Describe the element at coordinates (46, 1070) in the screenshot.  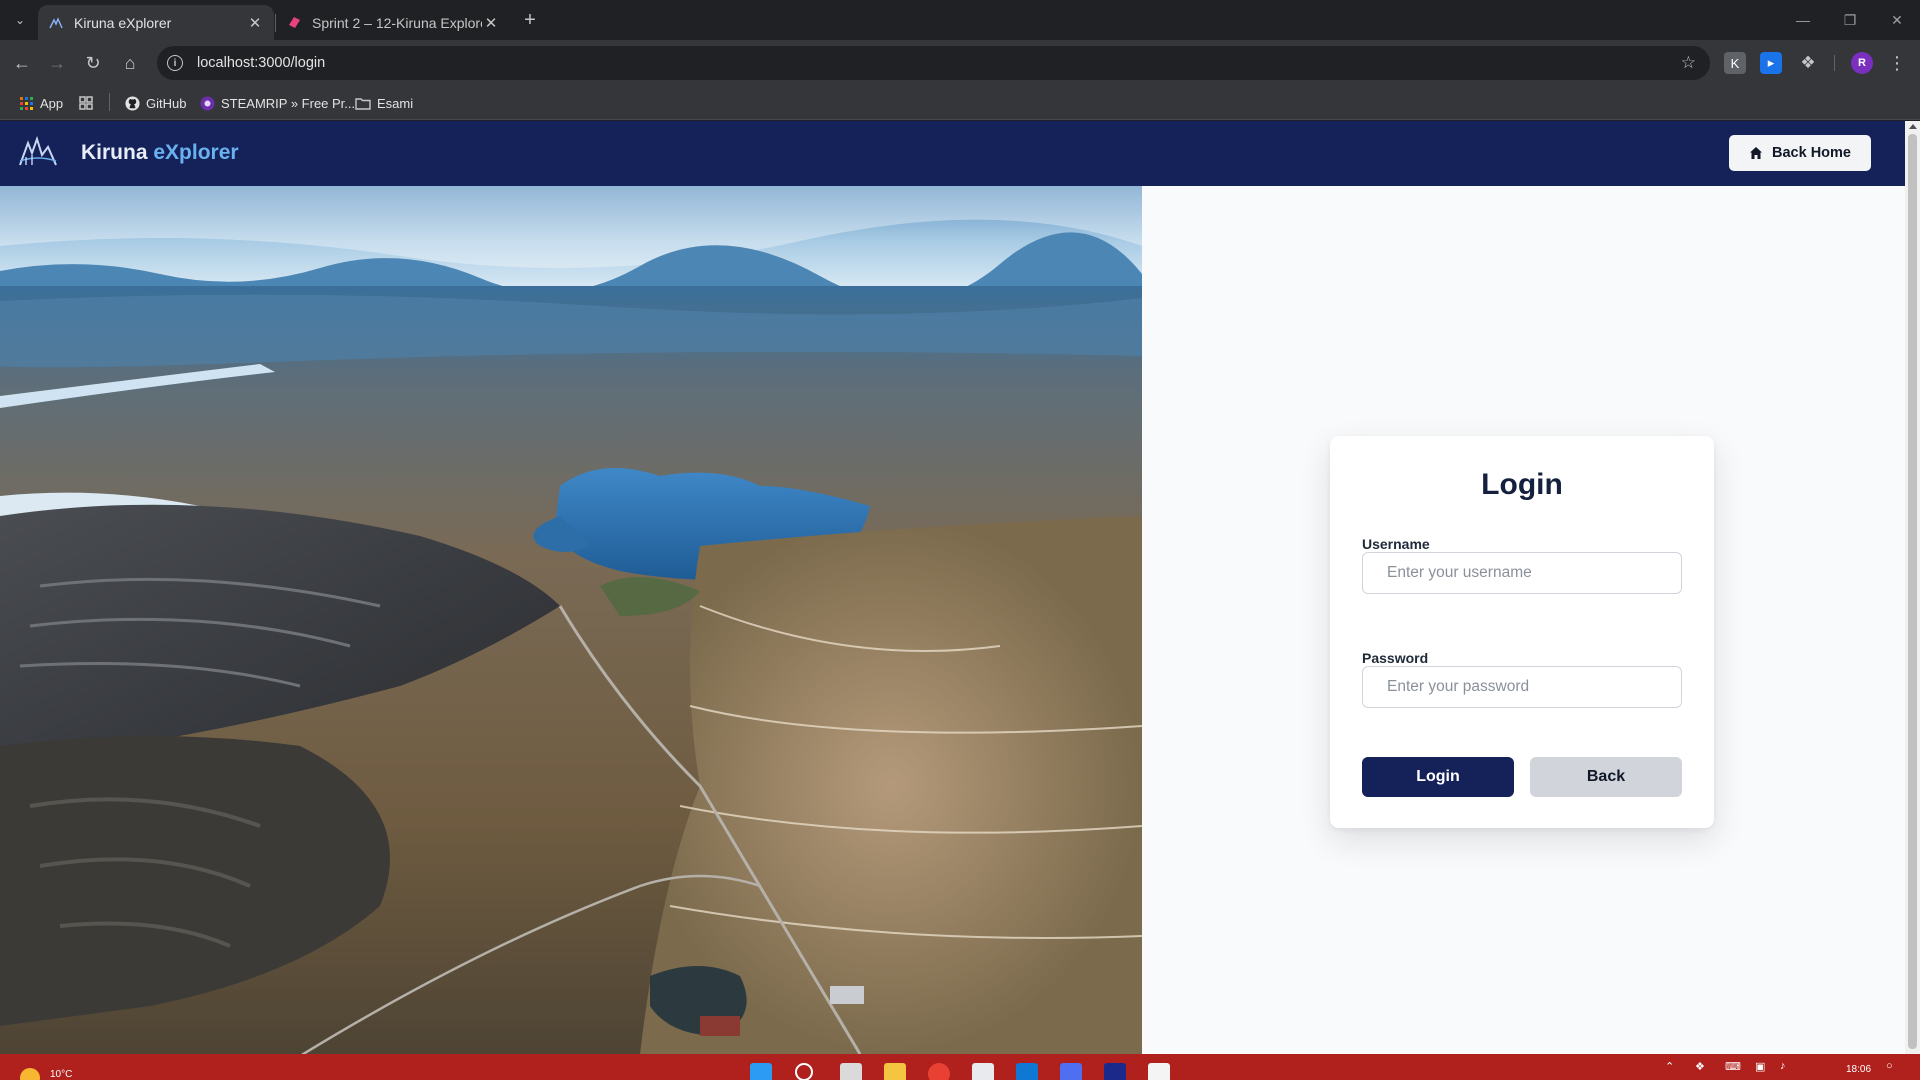
I see `weather-widget: 10°C` at that location.